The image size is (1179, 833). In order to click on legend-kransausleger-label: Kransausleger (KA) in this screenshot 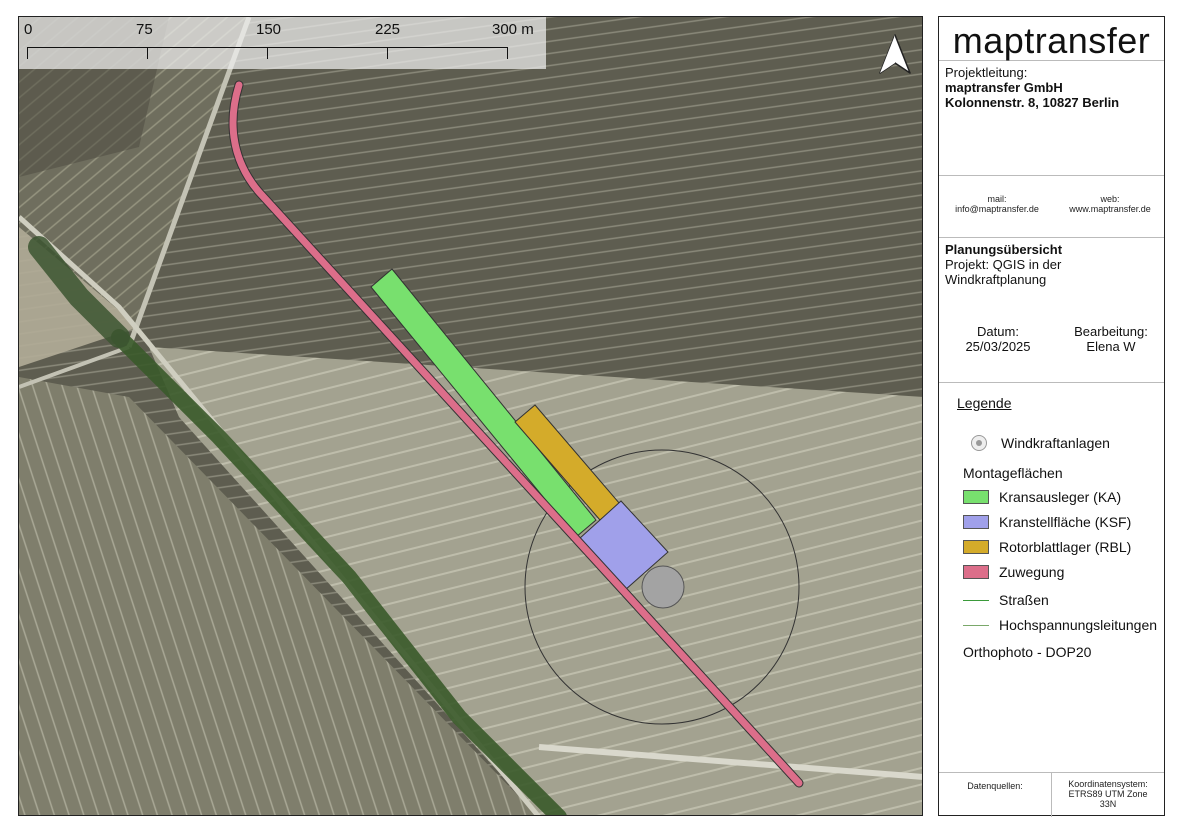, I will do `click(1060, 497)`.